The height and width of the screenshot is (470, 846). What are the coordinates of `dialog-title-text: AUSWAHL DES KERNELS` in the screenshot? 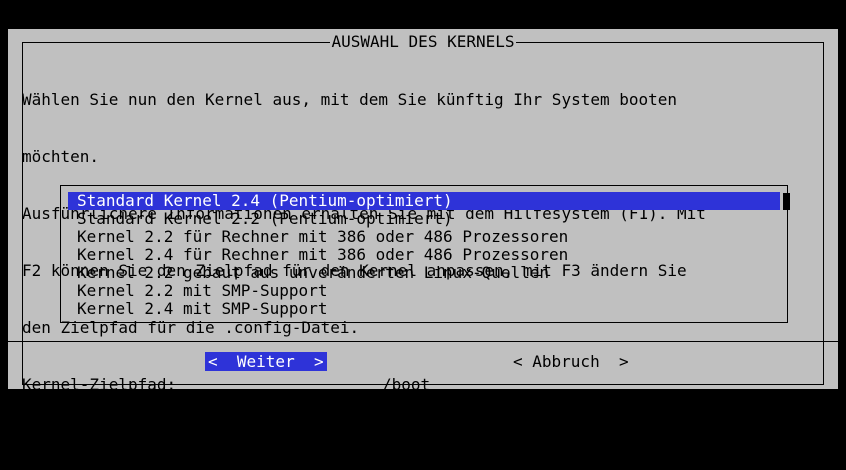 It's located at (423, 41).